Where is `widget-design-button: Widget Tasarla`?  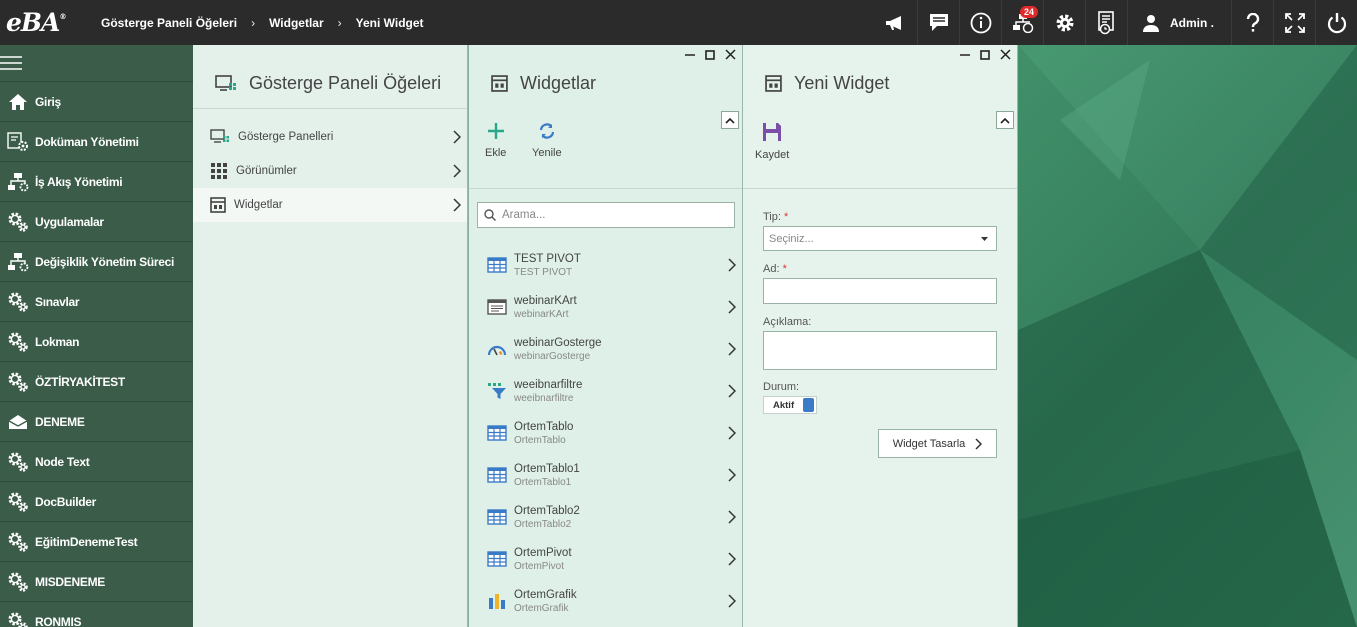 widget-design-button: Widget Tasarla is located at coordinates (937, 443).